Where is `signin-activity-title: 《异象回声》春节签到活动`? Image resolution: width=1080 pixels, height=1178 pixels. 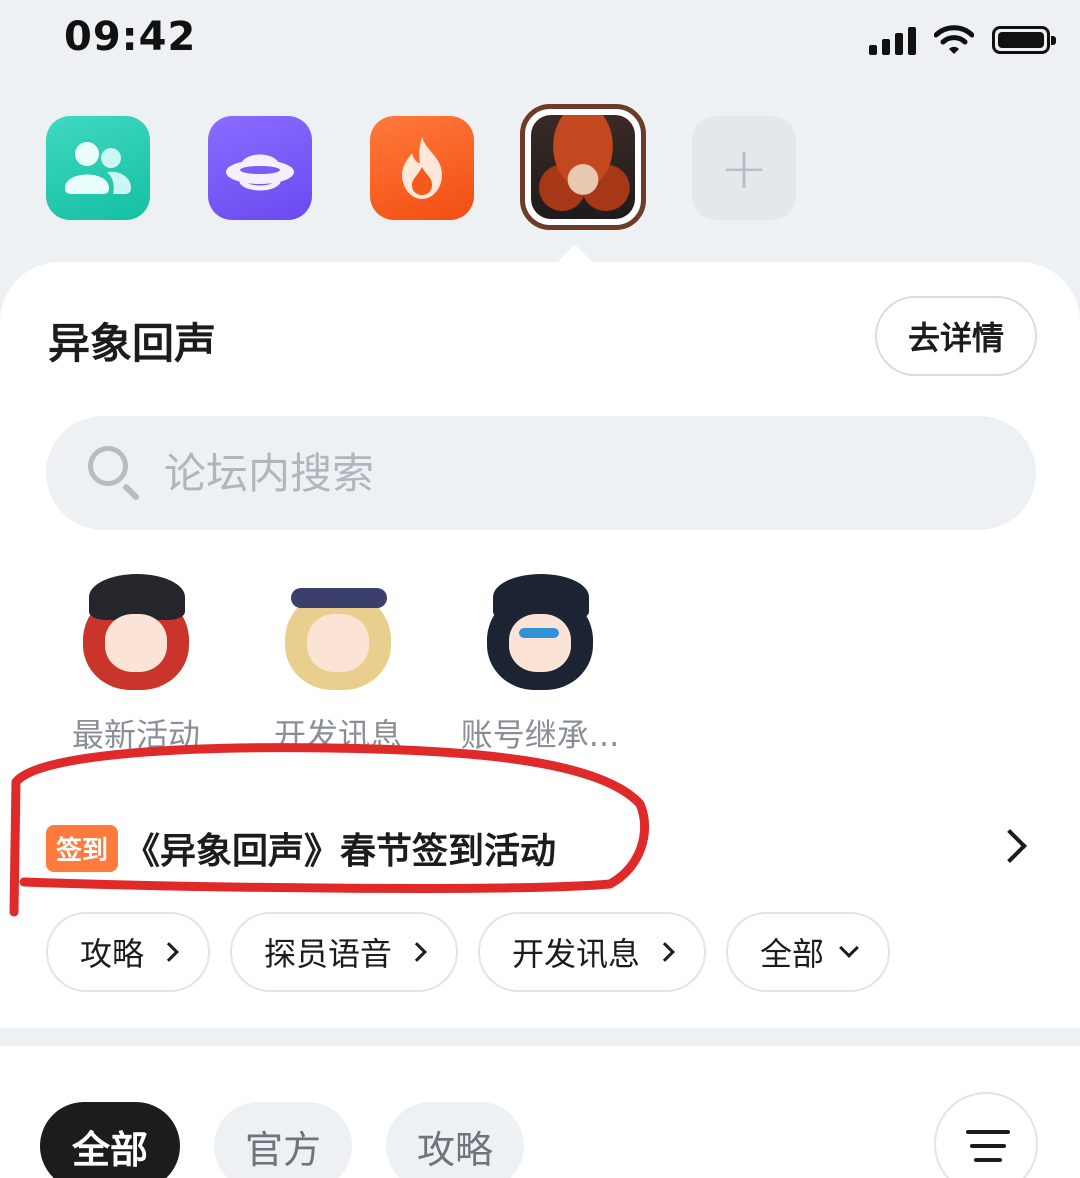
signin-activity-title: 《异象回声》春节签到活动 is located at coordinates (340, 851).